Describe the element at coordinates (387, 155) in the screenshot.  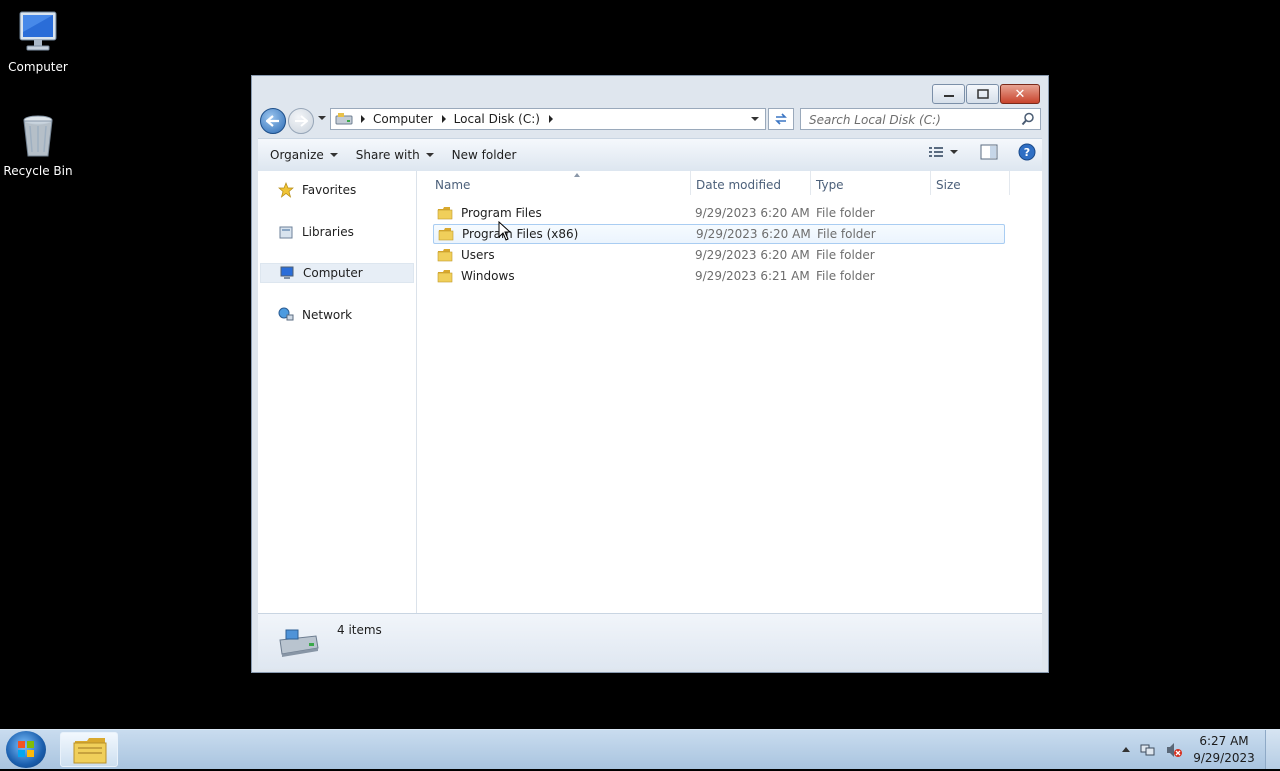
I see `share-with-label: Share with` at that location.